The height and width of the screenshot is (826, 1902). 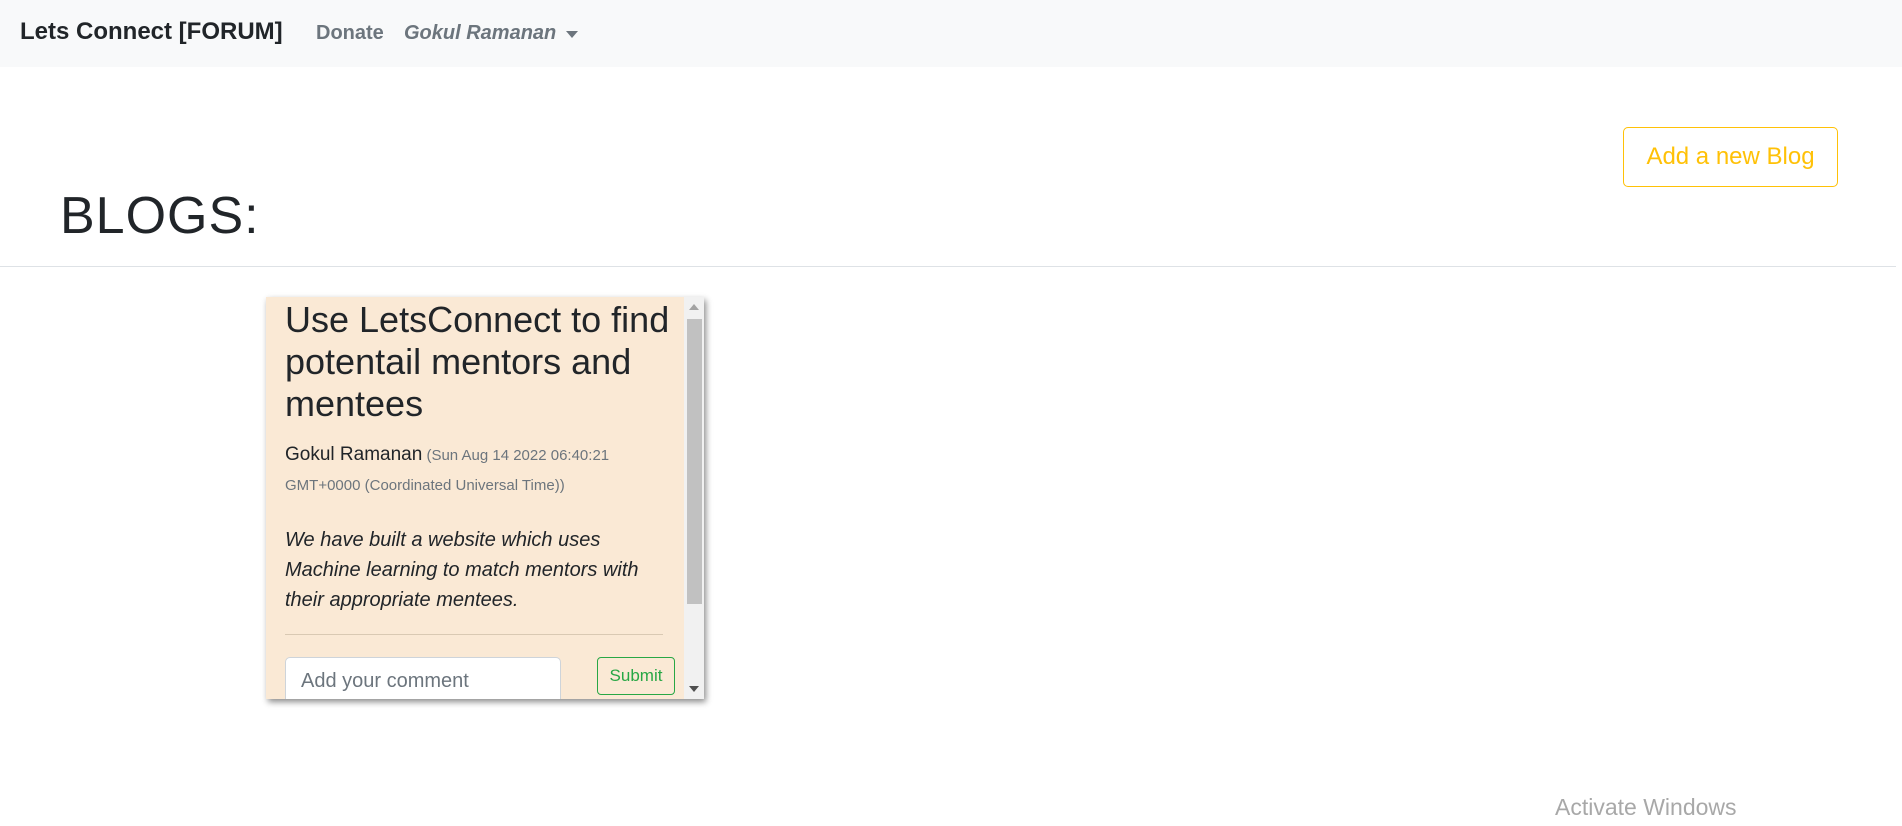 I want to click on scroll-up-arrow-icon, so click(x=694, y=307).